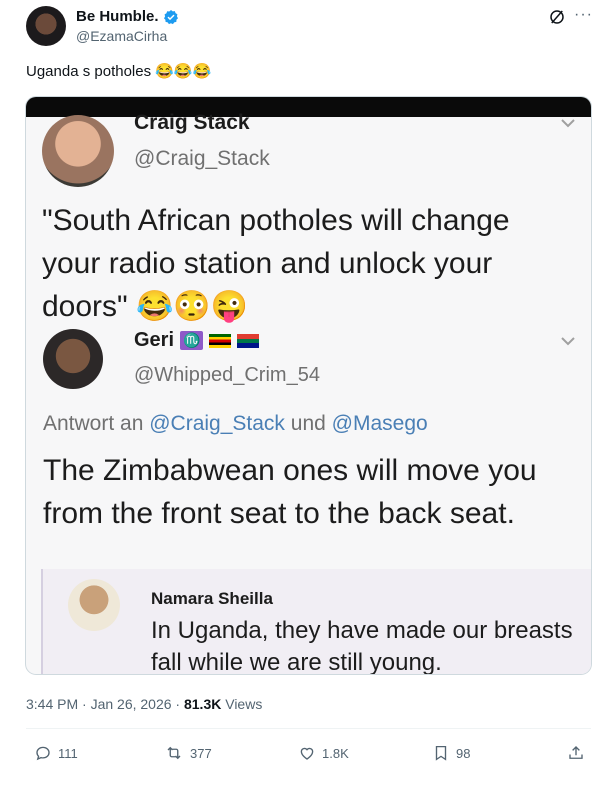 This screenshot has width=616, height=785. What do you see at coordinates (335, 753) in the screenshot?
I see `like-count: 1.8K` at bounding box center [335, 753].